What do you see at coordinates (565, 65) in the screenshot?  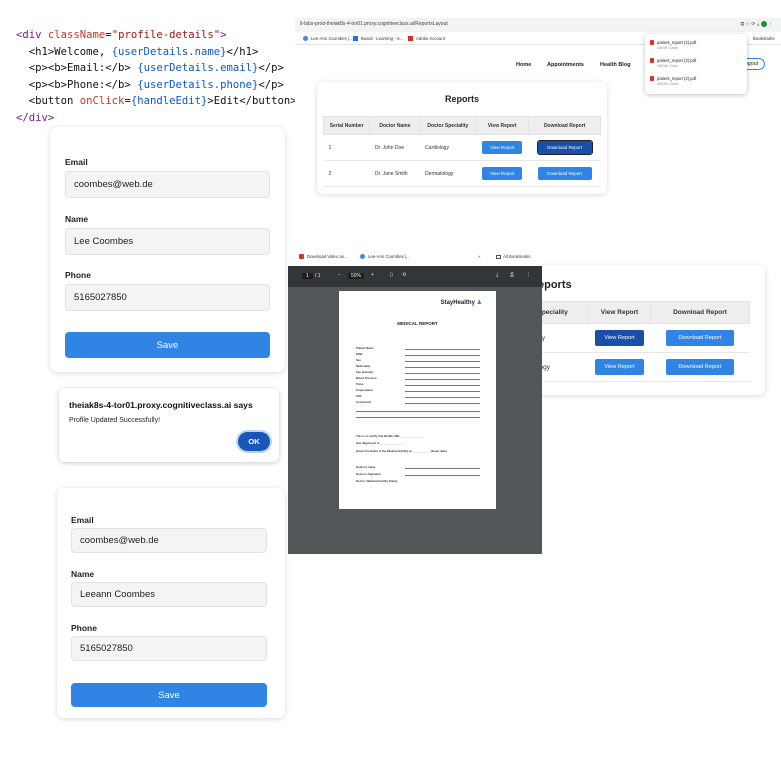 I see `nav-appointments: Appointments` at bounding box center [565, 65].